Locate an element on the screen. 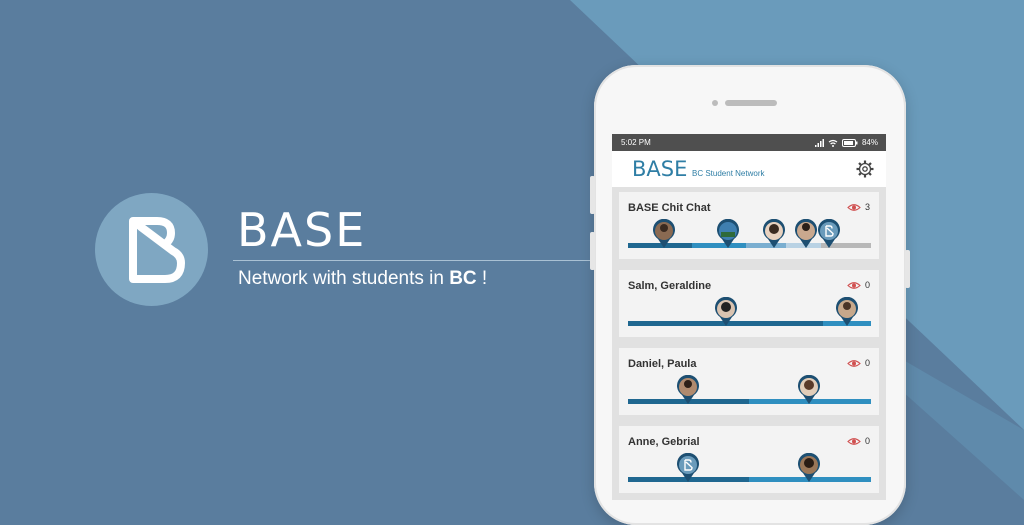  phone-speaker is located at coordinates (751, 103).